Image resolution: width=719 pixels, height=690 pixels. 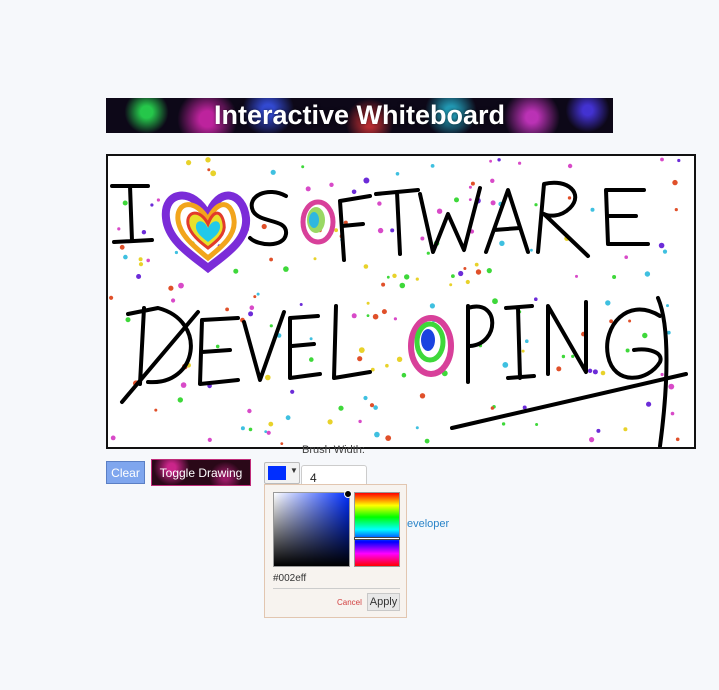 I want to click on developer-link: eveloper, so click(x=428, y=524).